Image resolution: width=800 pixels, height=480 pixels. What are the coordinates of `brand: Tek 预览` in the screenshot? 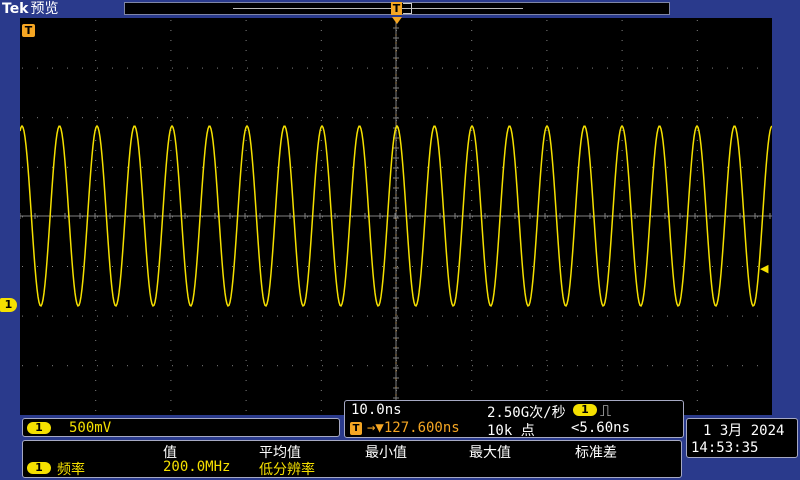 It's located at (30, 9).